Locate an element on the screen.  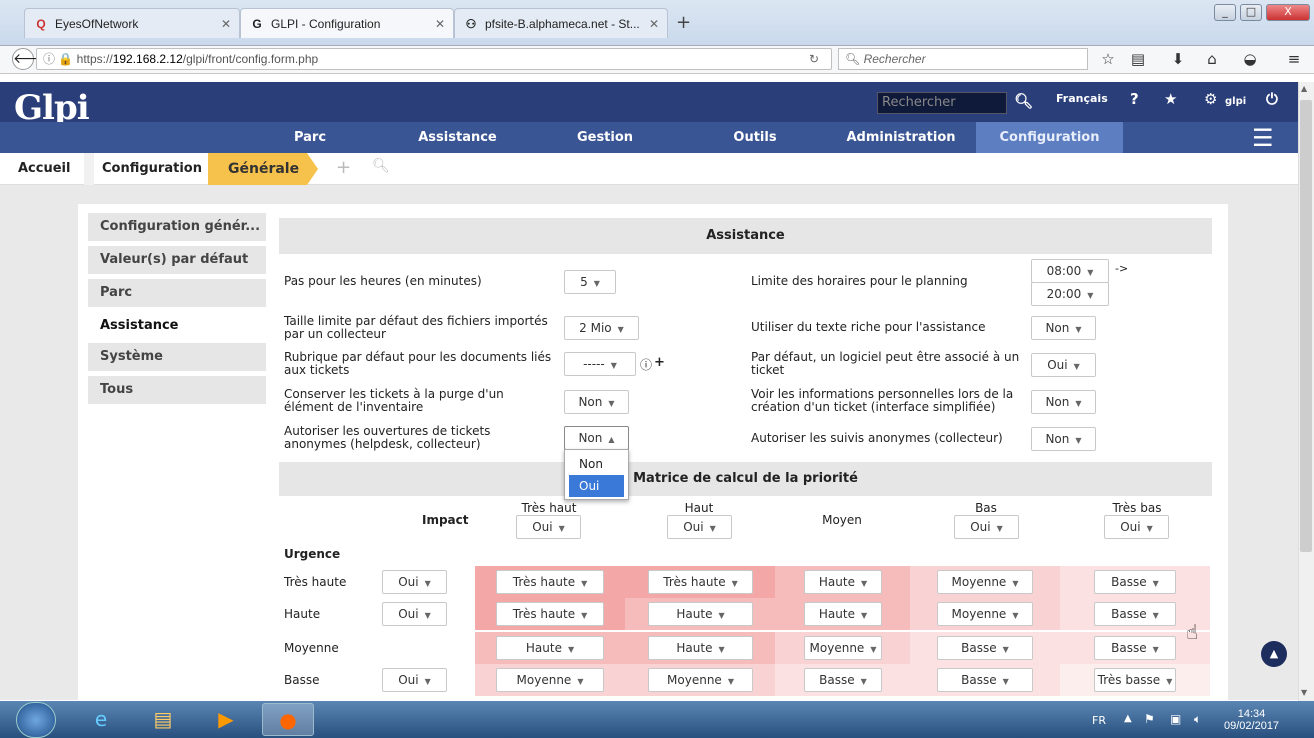
minimize-button: _ is located at coordinates (1225, 12).